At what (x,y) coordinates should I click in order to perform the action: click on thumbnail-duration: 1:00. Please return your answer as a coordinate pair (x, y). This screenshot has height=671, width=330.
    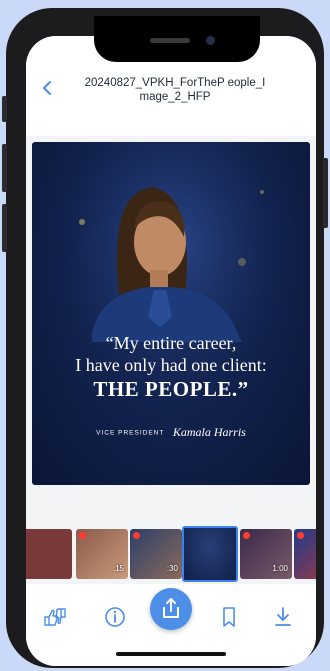
    Looking at the image, I should click on (280, 568).